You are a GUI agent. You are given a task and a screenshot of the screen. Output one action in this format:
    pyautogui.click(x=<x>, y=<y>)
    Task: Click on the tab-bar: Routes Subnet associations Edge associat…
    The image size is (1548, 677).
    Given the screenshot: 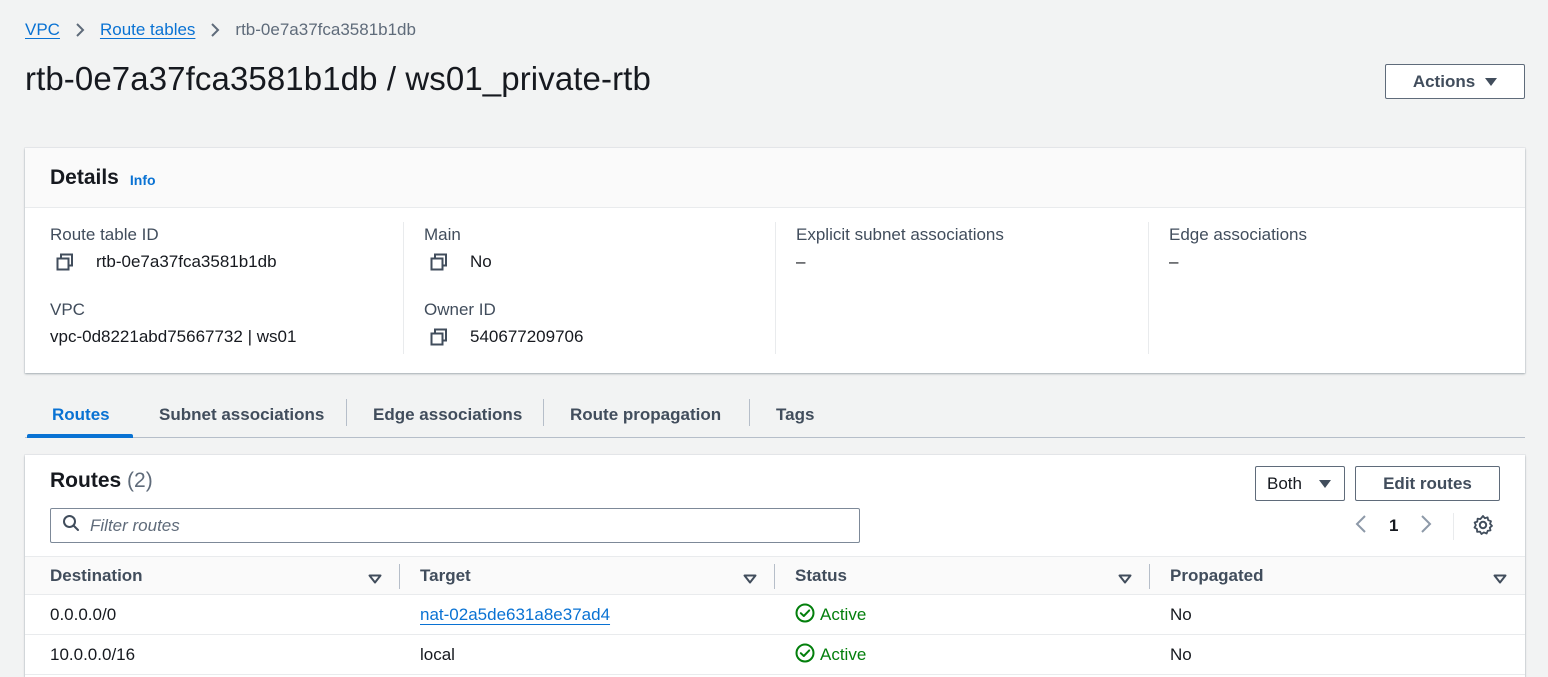 What is the action you would take?
    pyautogui.click(x=775, y=415)
    